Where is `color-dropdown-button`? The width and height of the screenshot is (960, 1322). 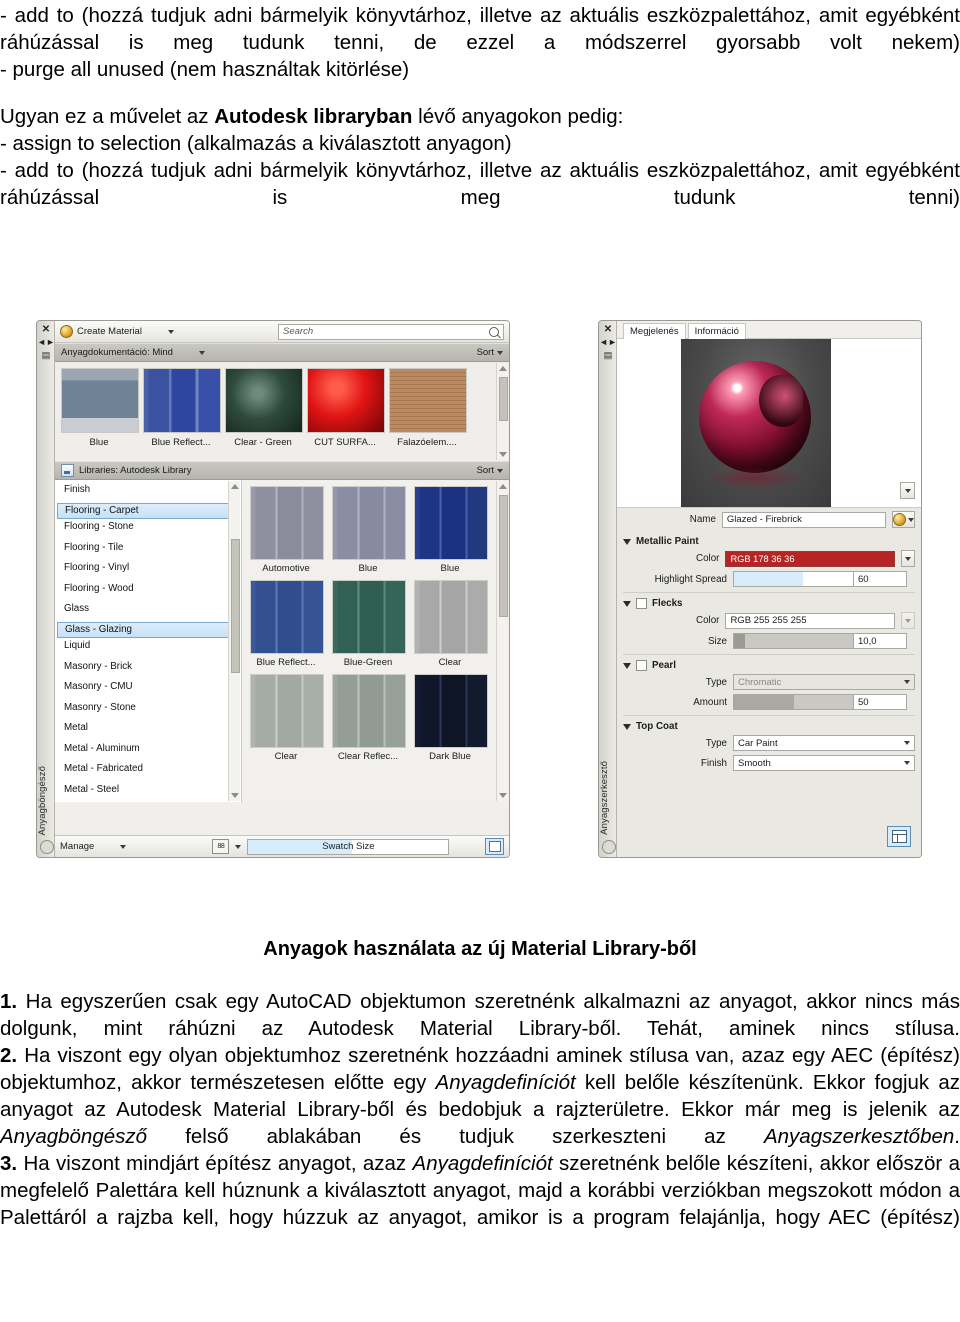 color-dropdown-button is located at coordinates (907, 558).